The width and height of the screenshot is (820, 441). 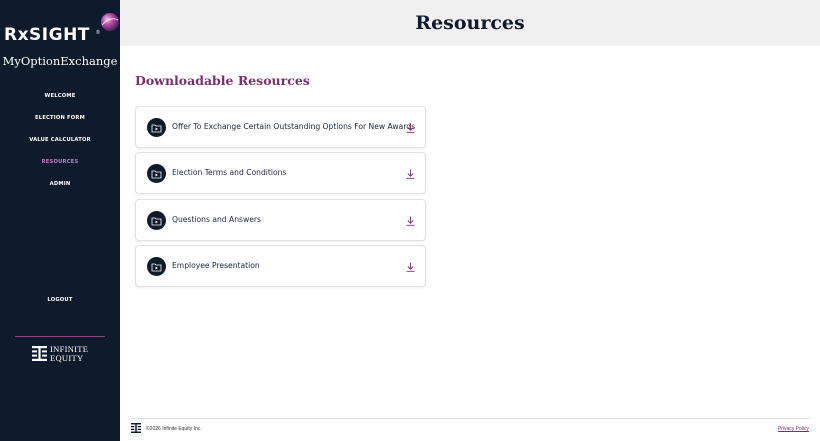 What do you see at coordinates (67, 357) in the screenshot?
I see `infinite-equity-line2: EQUITY` at bounding box center [67, 357].